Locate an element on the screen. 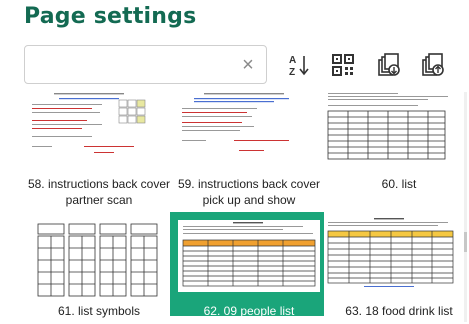 This screenshot has height=324, width=469. import-pages-icon is located at coordinates (389, 65).